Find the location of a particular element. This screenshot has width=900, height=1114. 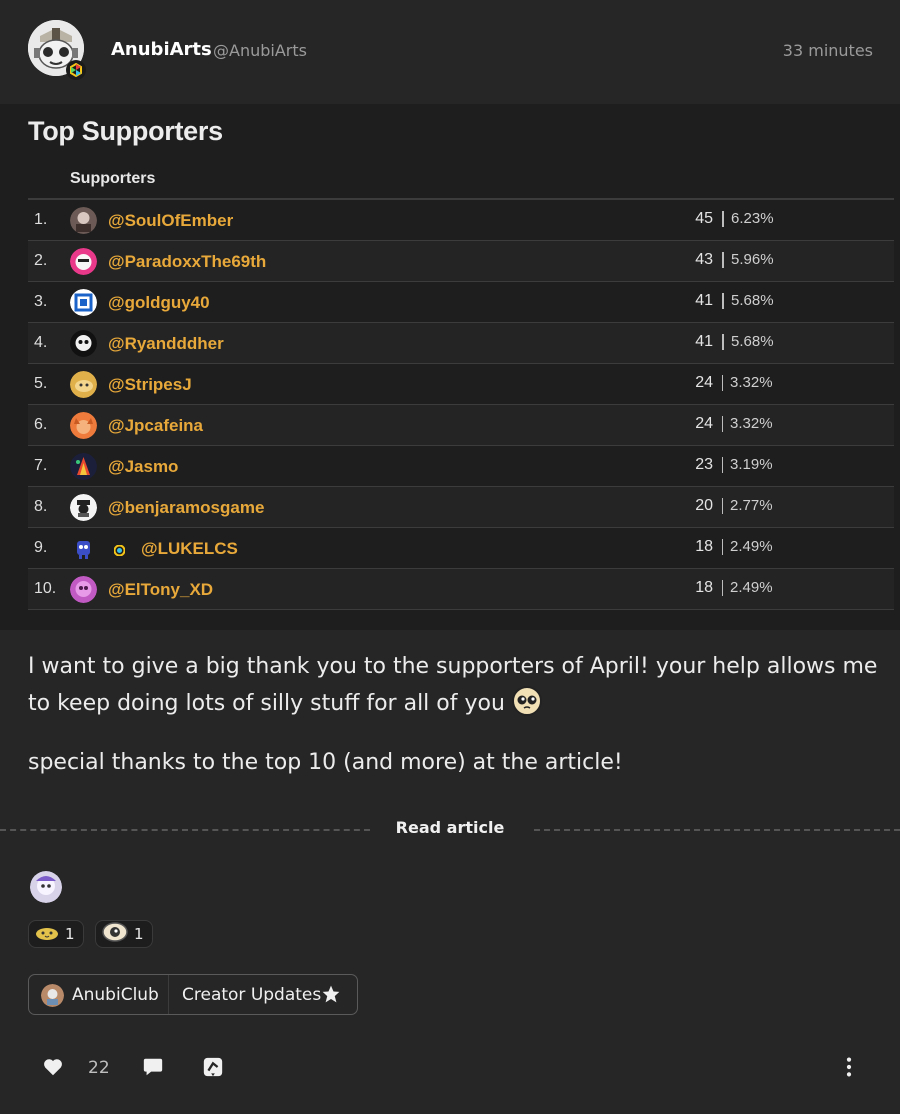

blob-emoji-icon is located at coordinates (47, 934).